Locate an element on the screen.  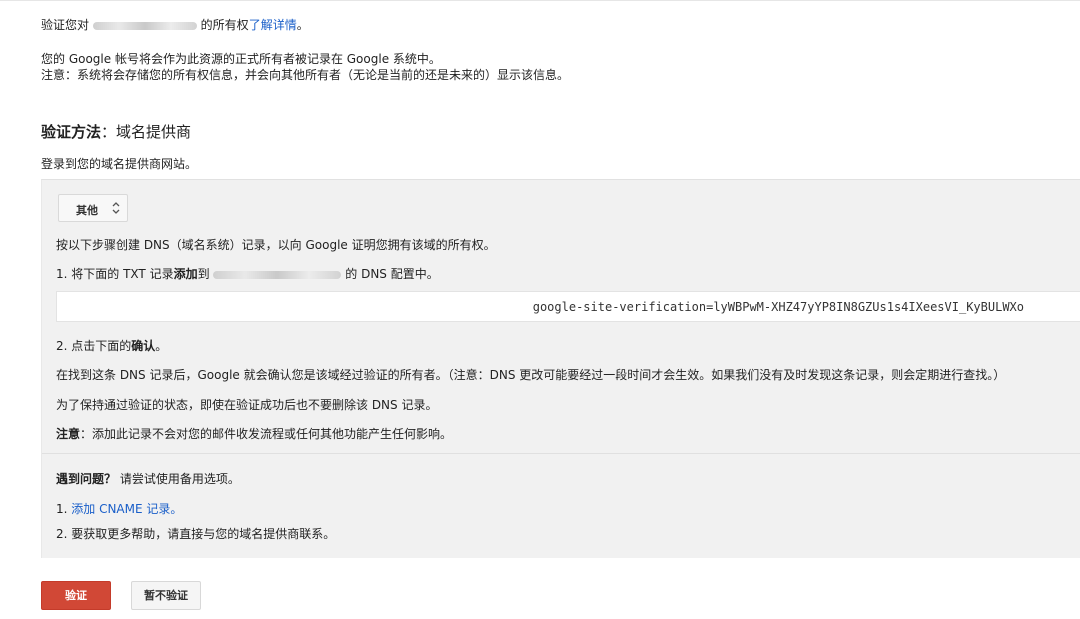
select-arrows-icon is located at coordinates (116, 208).